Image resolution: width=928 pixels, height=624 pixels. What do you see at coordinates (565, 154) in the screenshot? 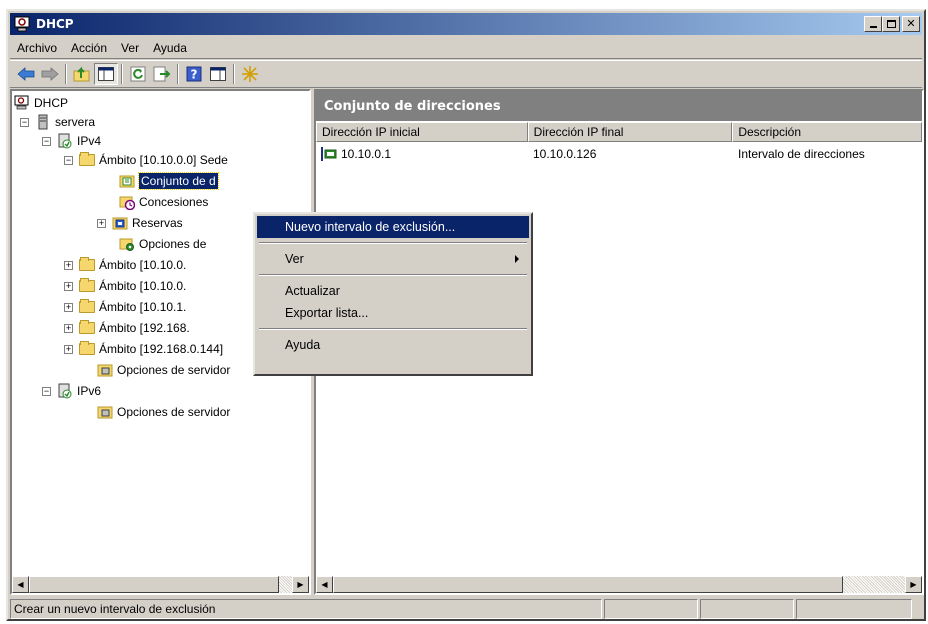
I see `end-ip: 10.10.0.126` at bounding box center [565, 154].